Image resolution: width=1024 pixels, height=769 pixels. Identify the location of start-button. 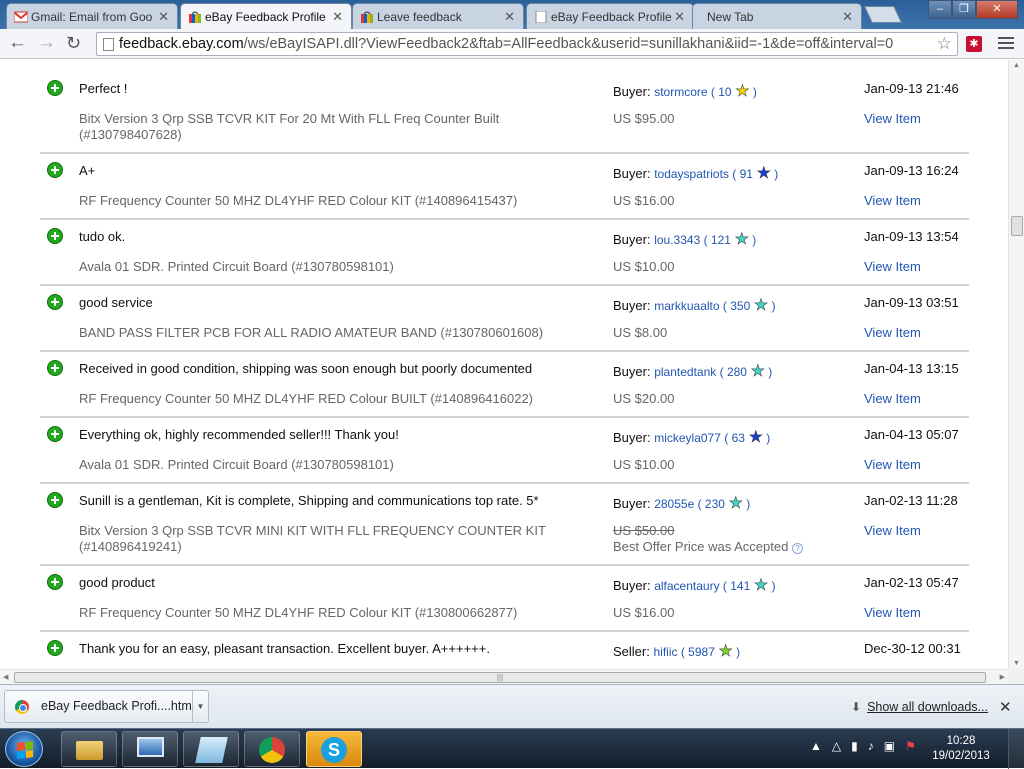
(24, 749).